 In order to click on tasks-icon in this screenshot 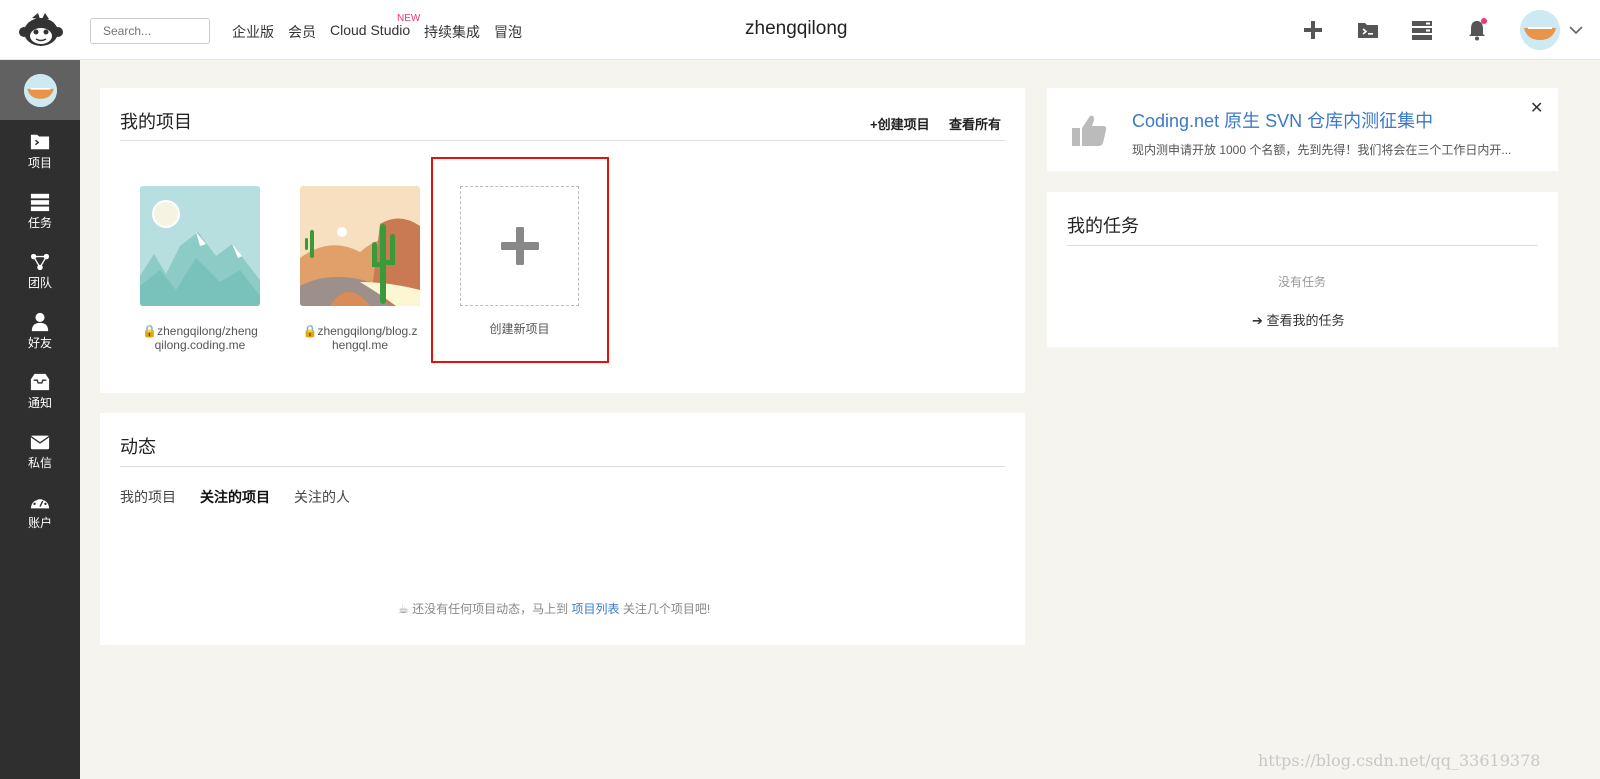, I will do `click(40, 202)`.